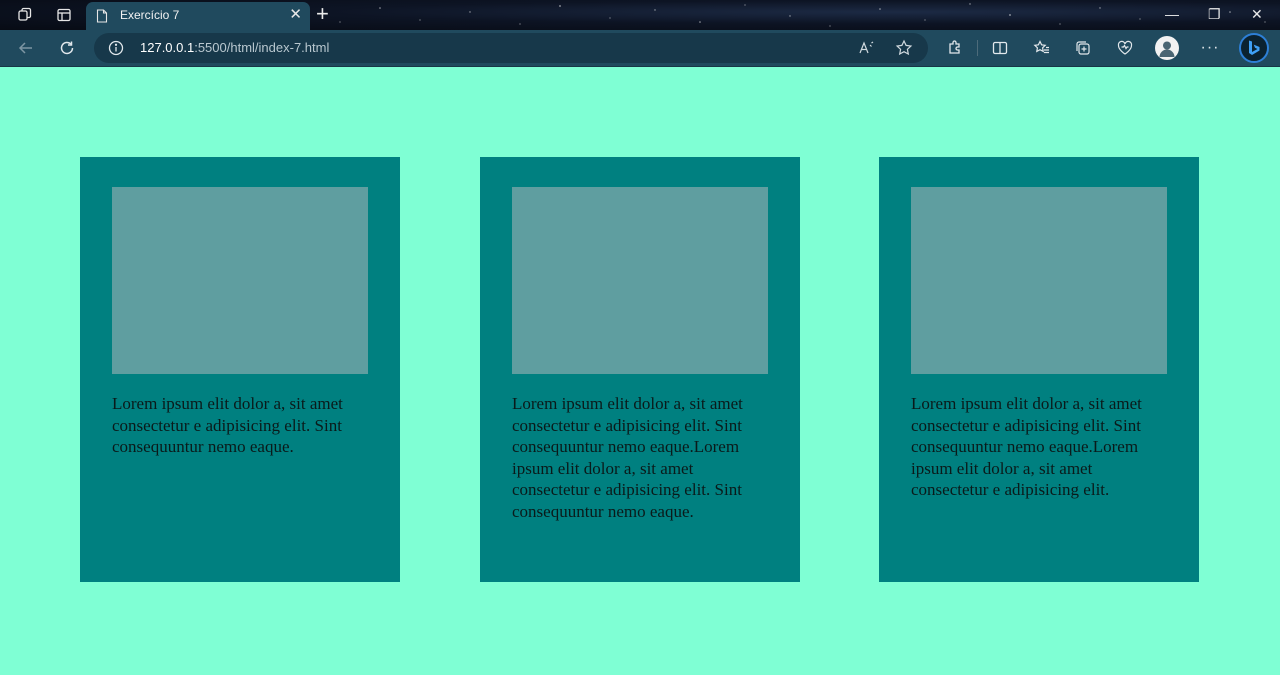 Image resolution: width=1280 pixels, height=675 pixels. I want to click on browser-toolbar: 127.0.0.1:5500/html/index-7.html ···, so click(640, 48).